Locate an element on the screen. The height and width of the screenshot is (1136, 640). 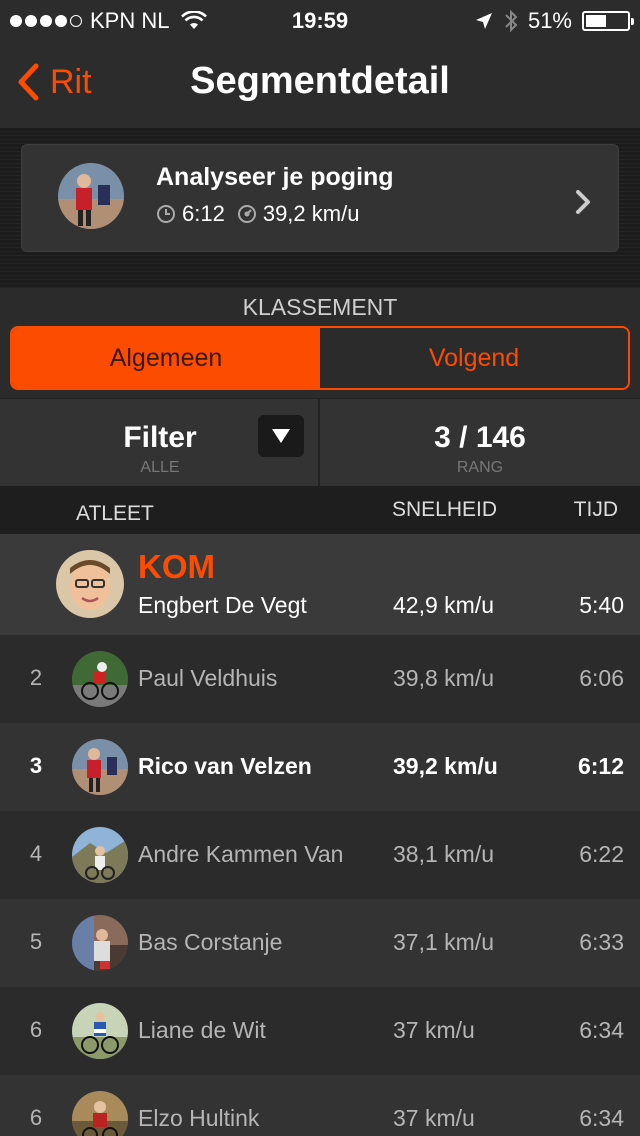
navigation-bar: Rit Segmentdetail is located at coordinates (320, 84).